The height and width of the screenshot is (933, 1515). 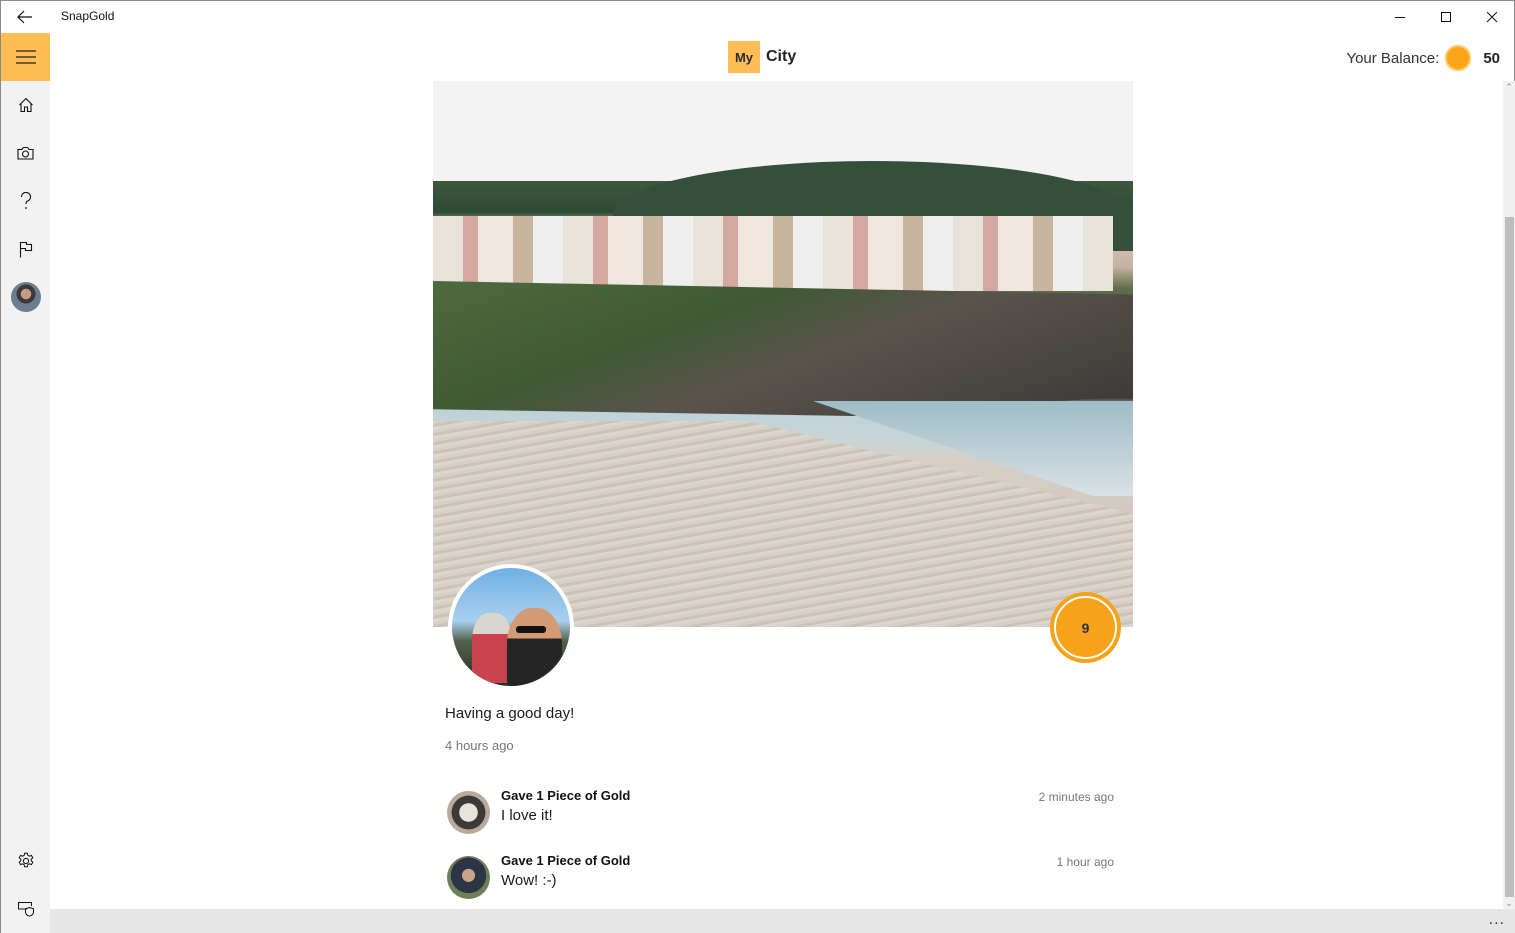 I want to click on title-bar: SnapGold, so click(x=757, y=17).